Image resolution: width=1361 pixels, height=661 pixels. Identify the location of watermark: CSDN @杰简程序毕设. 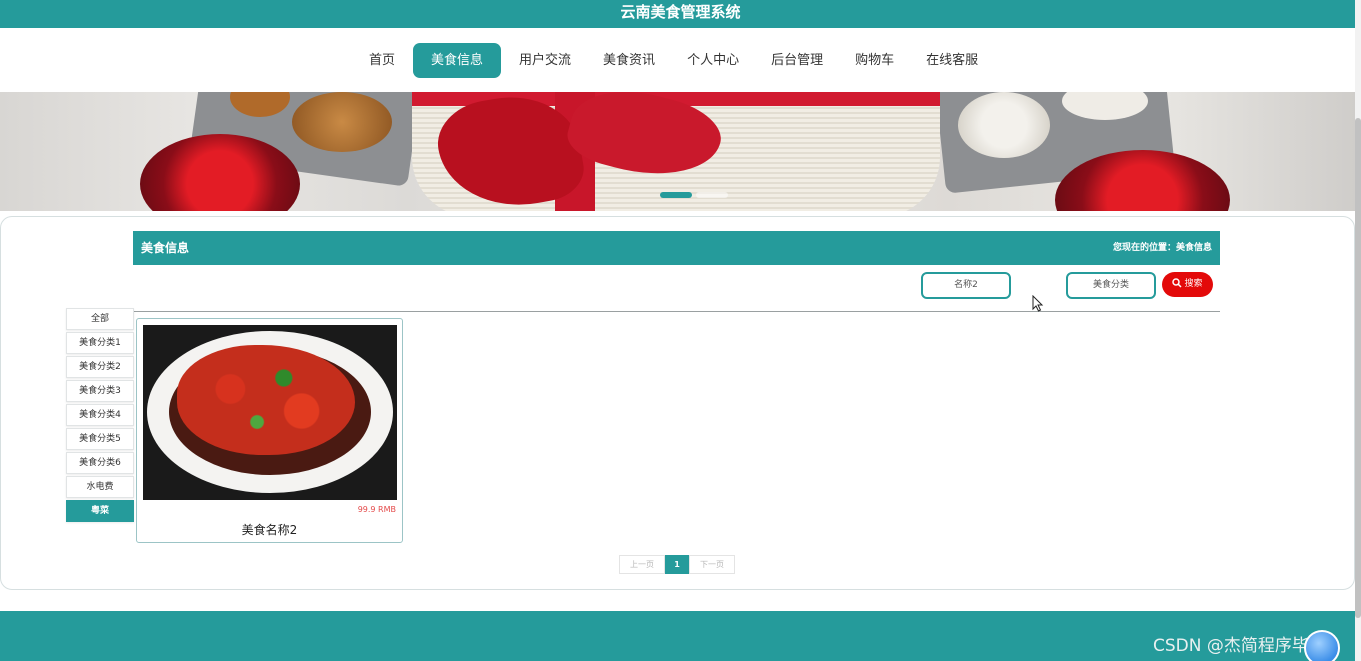
(1239, 646).